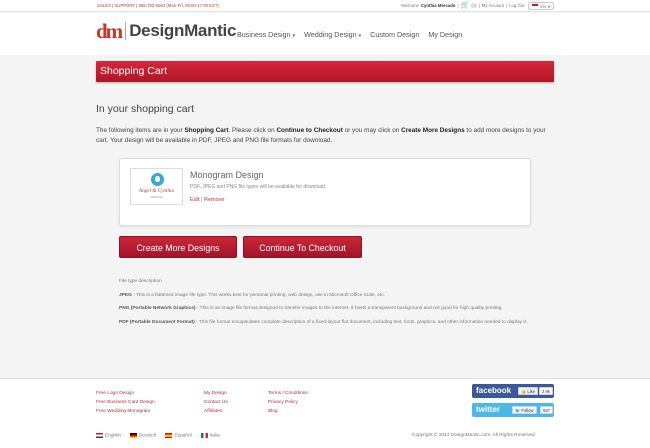 The height and width of the screenshot is (448, 650). I want to click on lang-italia: Italia, so click(210, 436).